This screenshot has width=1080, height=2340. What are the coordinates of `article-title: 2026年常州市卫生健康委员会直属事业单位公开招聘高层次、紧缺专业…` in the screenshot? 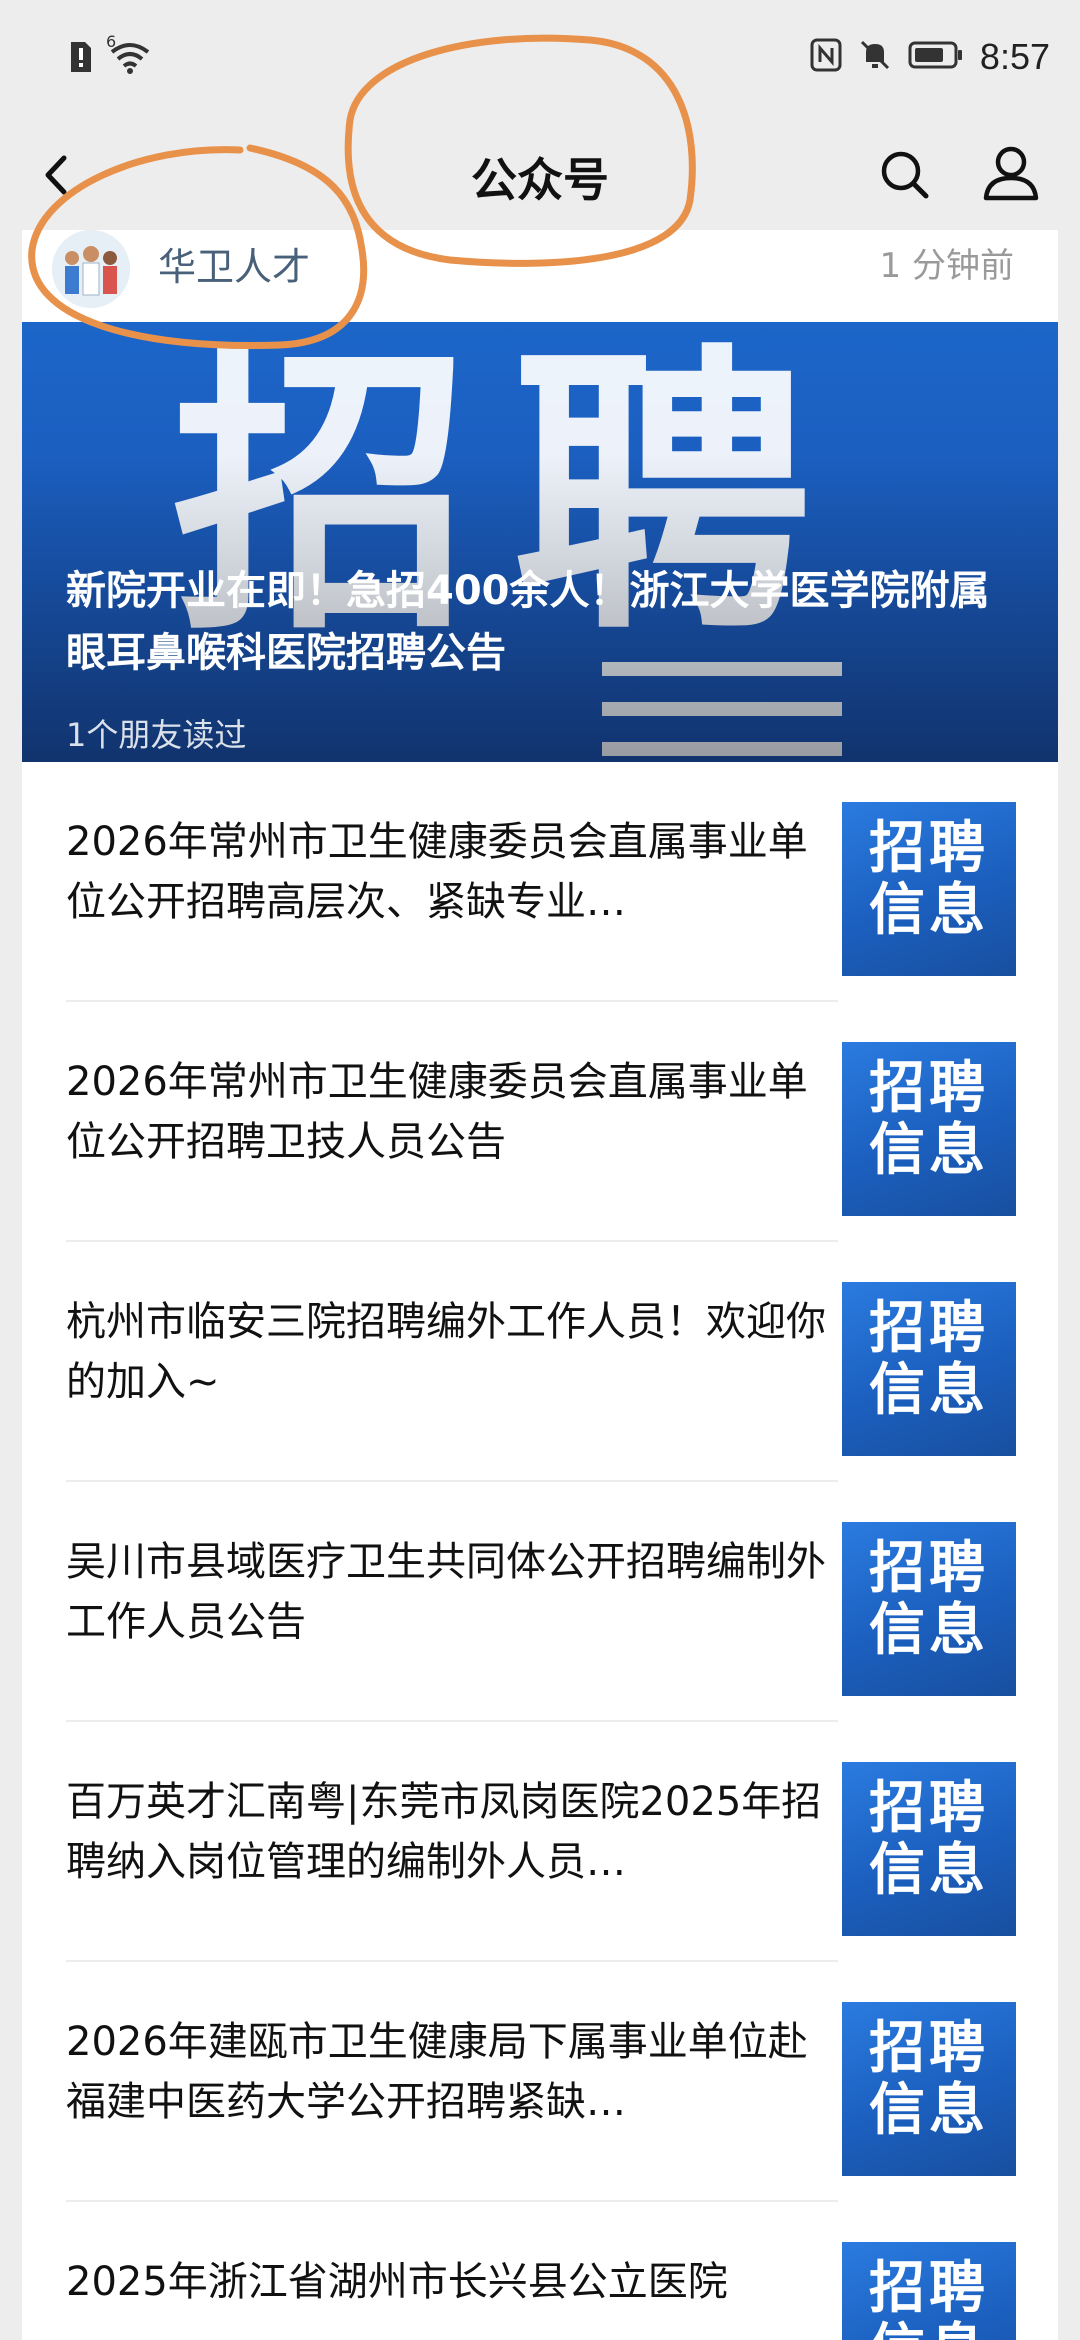 It's located at (451, 877).